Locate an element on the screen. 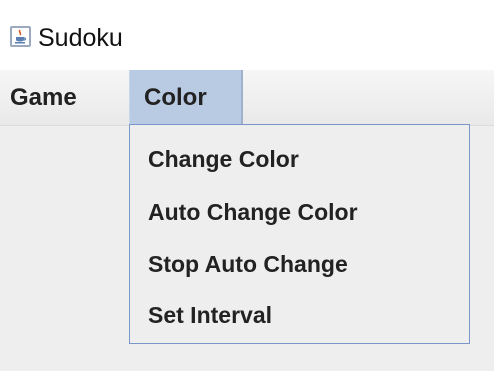  menu-item-change-color: Change Color is located at coordinates (223, 159).